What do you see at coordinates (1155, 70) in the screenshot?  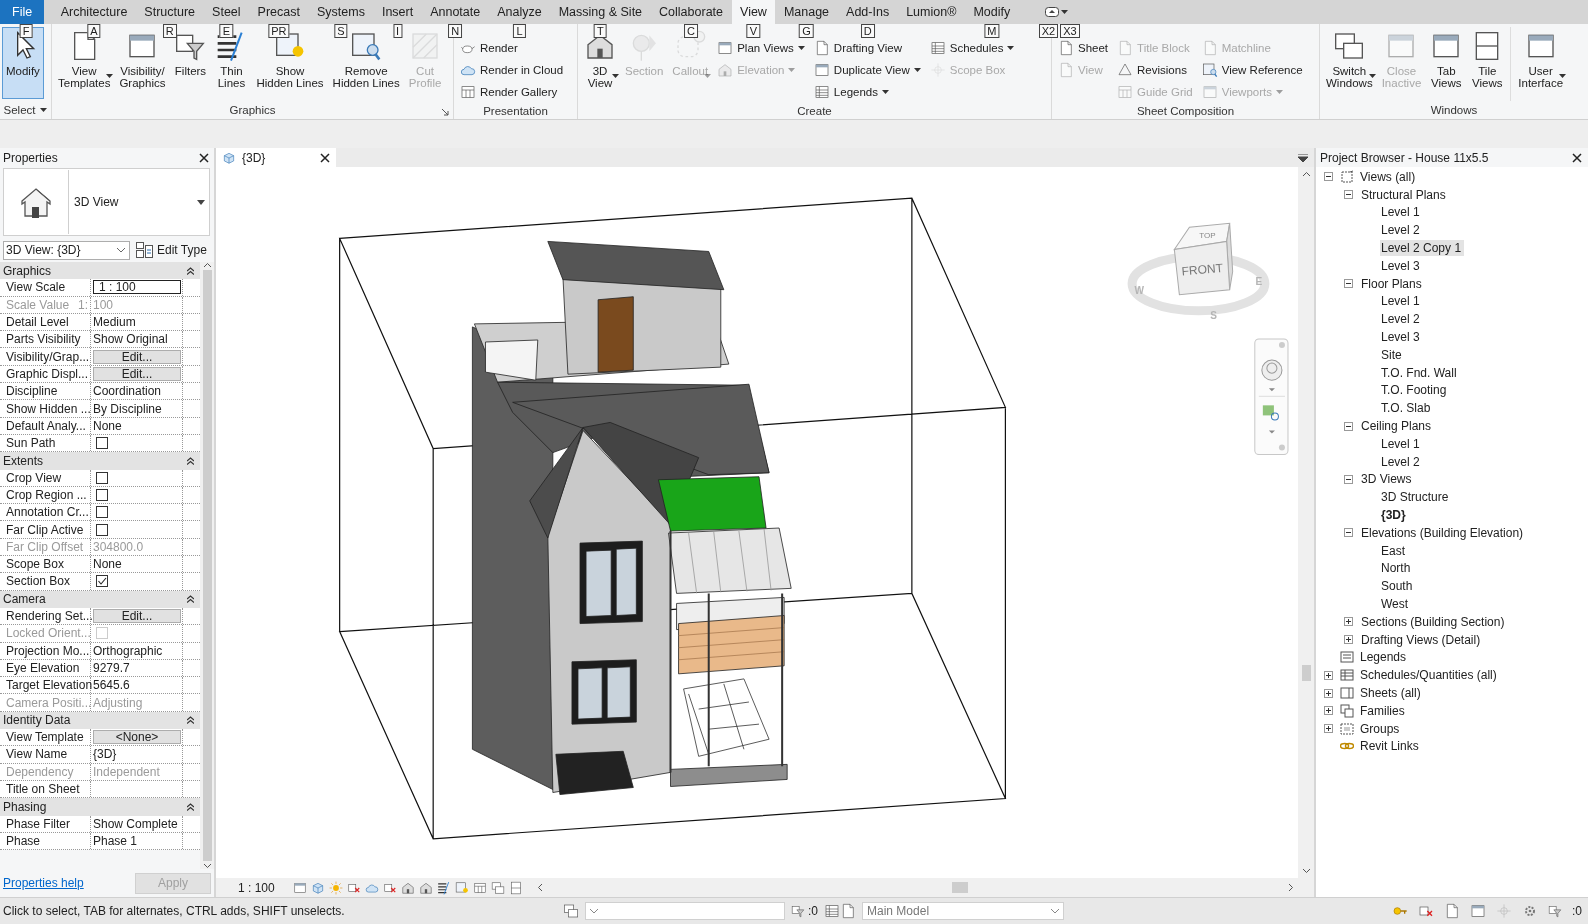 I see `ribbon-button: Revisions` at bounding box center [1155, 70].